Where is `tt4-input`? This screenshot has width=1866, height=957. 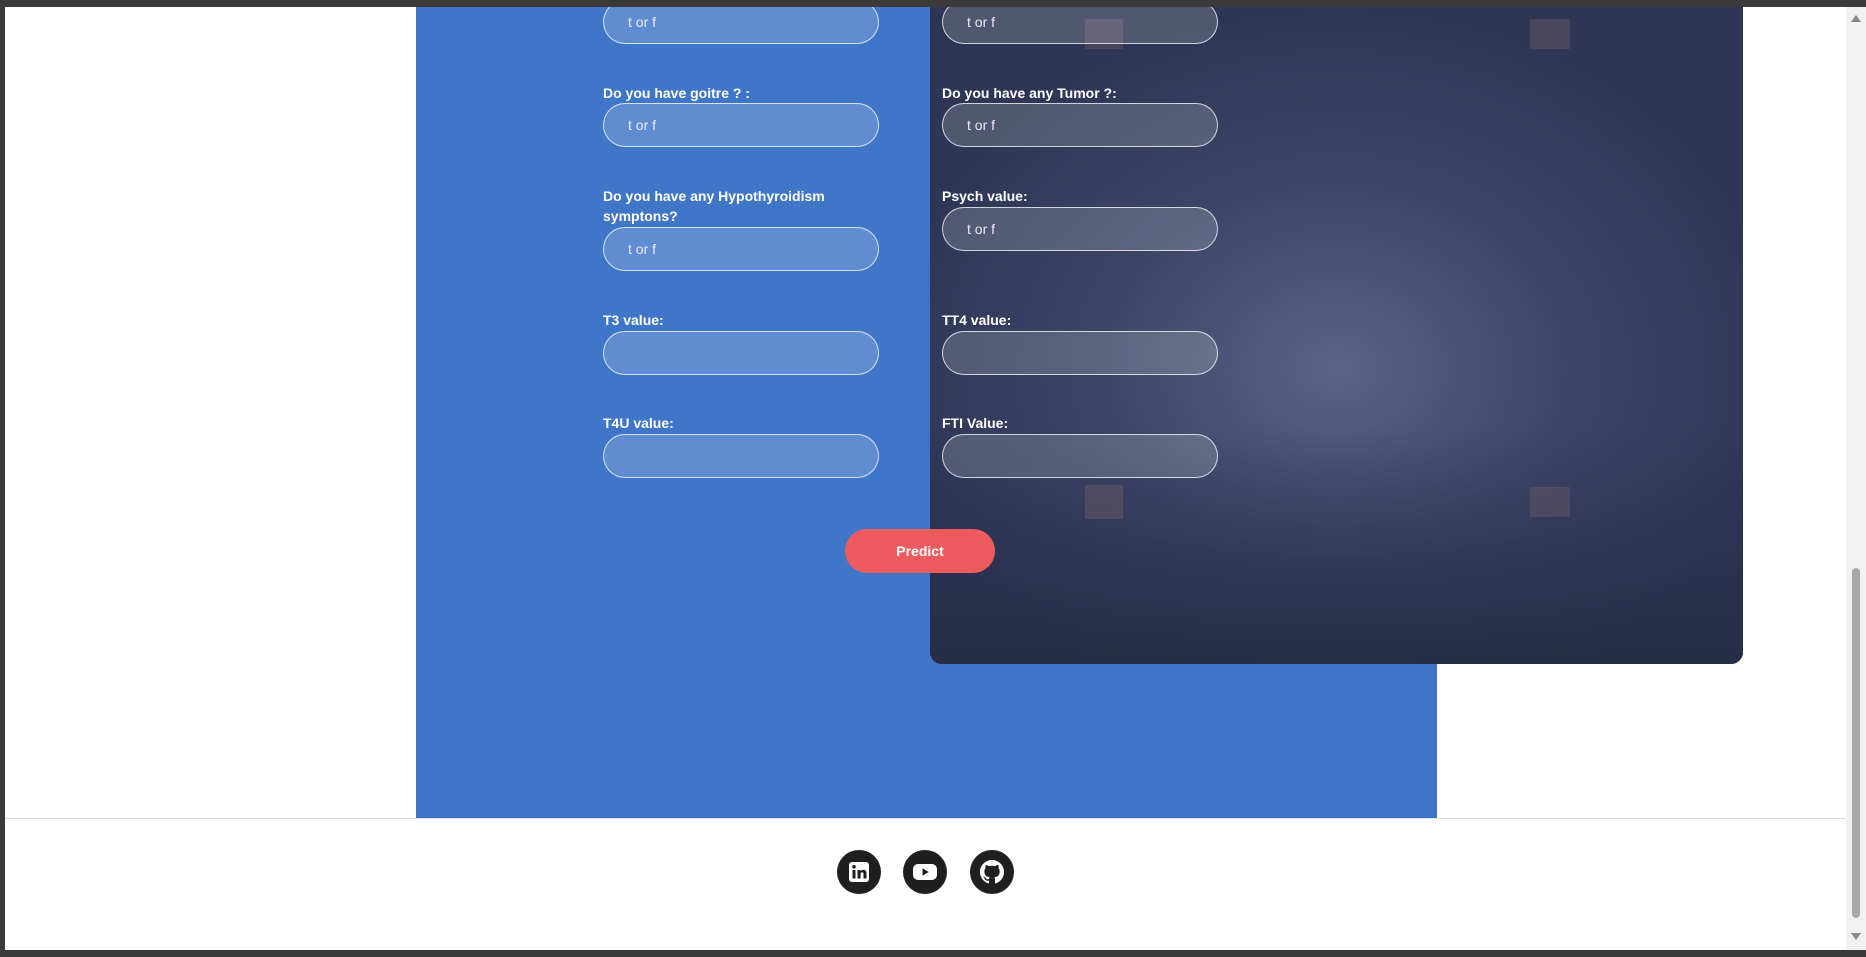
tt4-input is located at coordinates (1080, 353).